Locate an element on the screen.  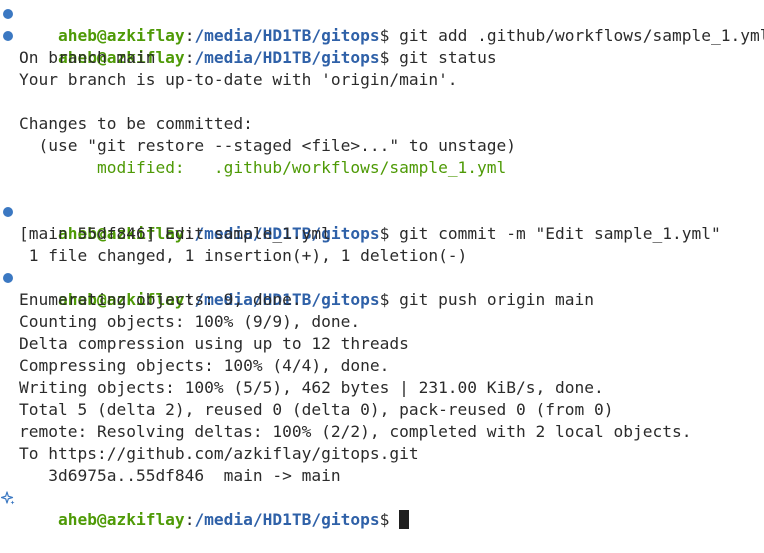
output-line: On branch main is located at coordinates (87, 57).